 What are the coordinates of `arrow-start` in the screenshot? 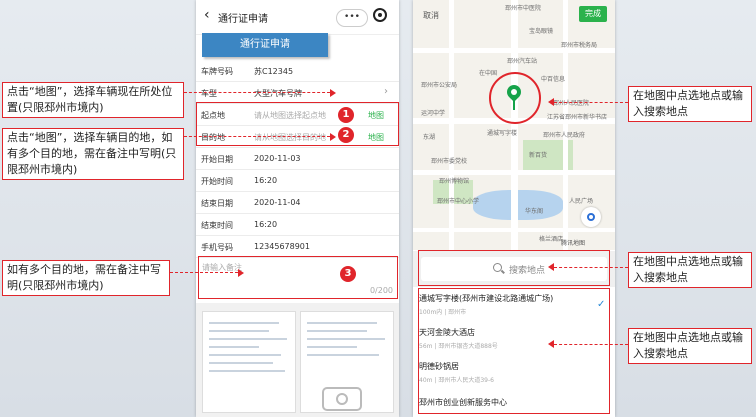 It's located at (257, 92).